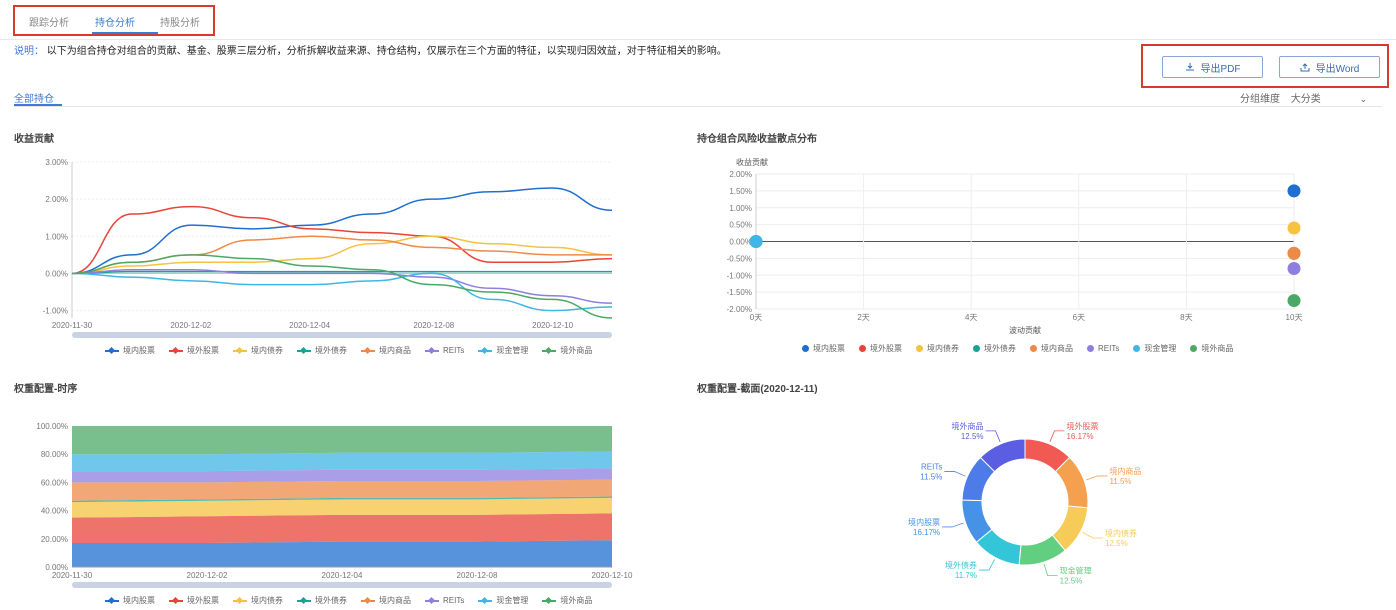 This screenshot has height=610, width=1396. I want to click on legend-label: REITs, so click(1109, 348).